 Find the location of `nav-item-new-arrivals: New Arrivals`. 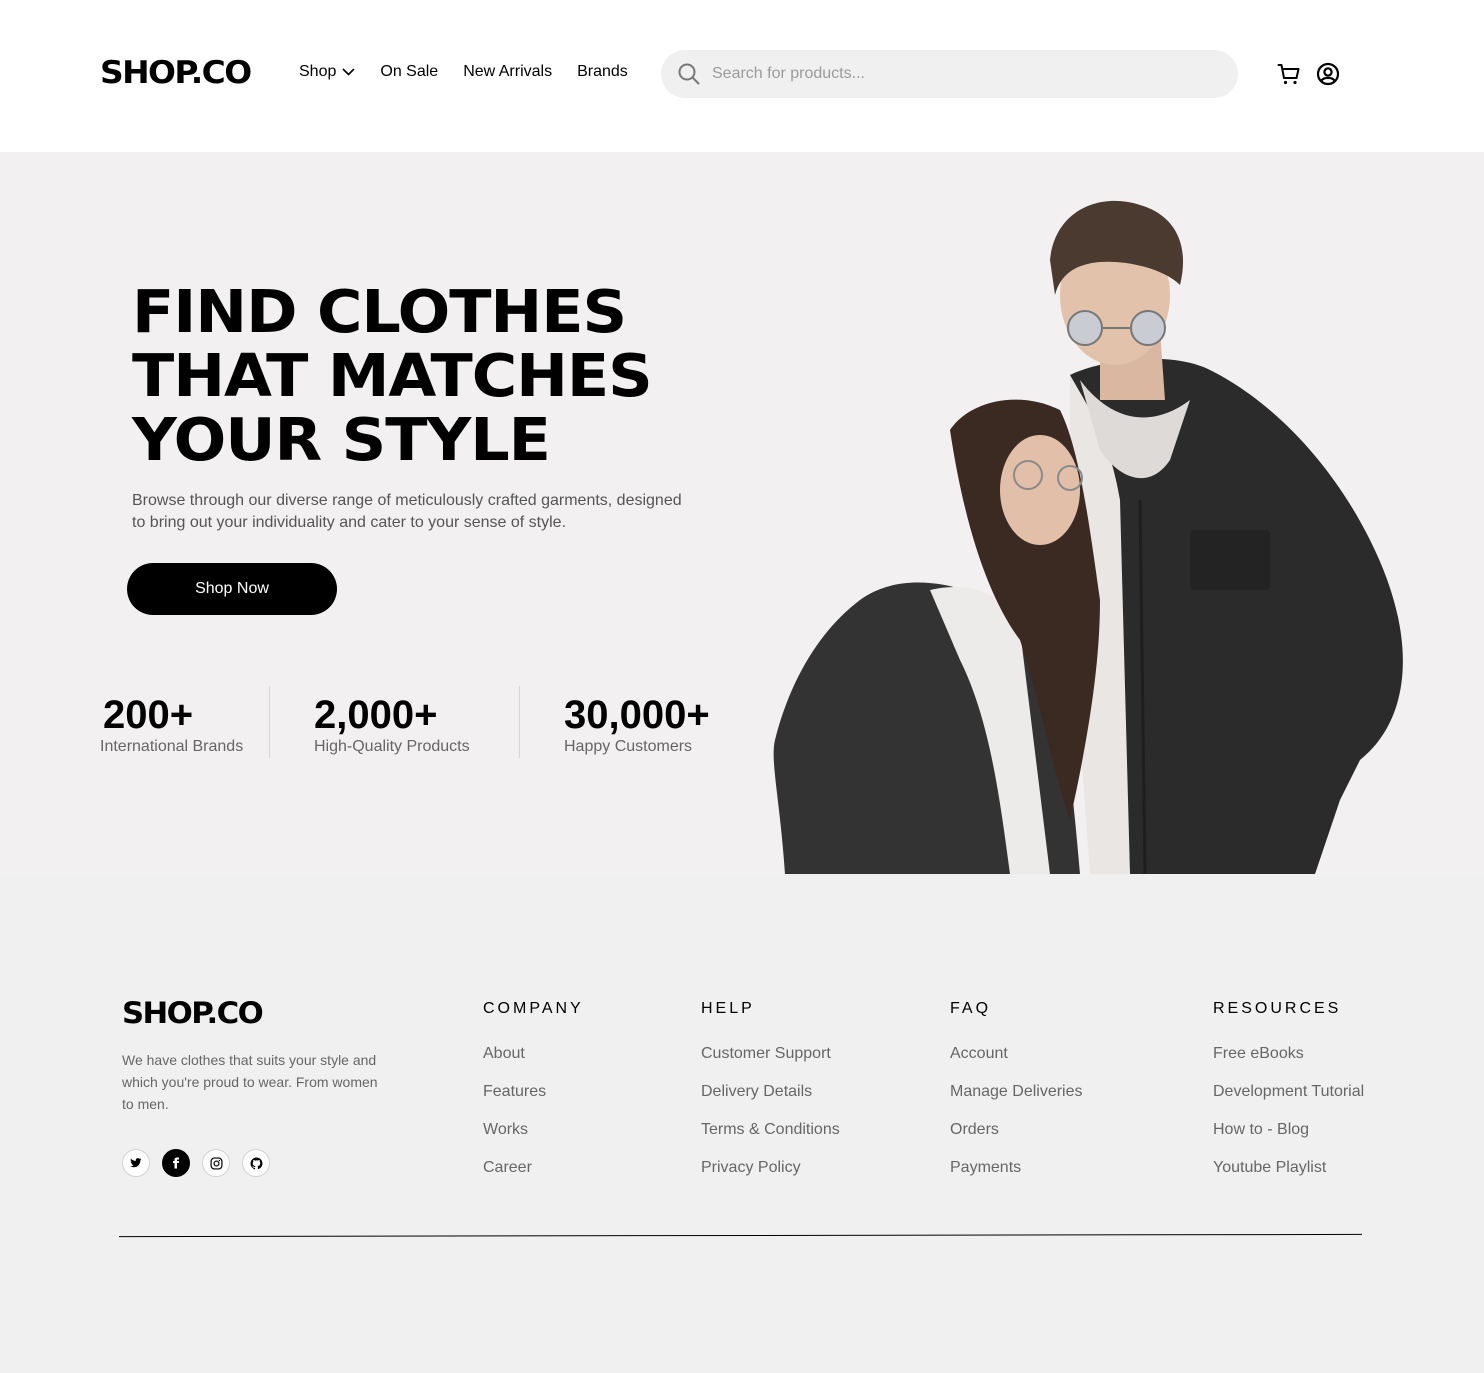

nav-item-new-arrivals: New Arrivals is located at coordinates (507, 72).